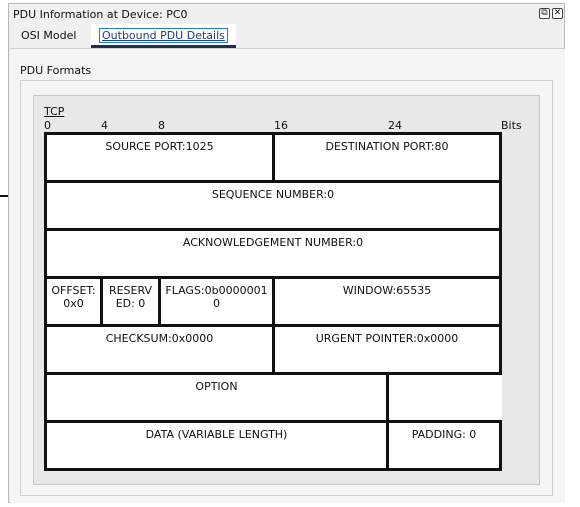 This screenshot has height=507, width=580. I want to click on field-flags: FLAGS:0b0000001 0, so click(216, 301).